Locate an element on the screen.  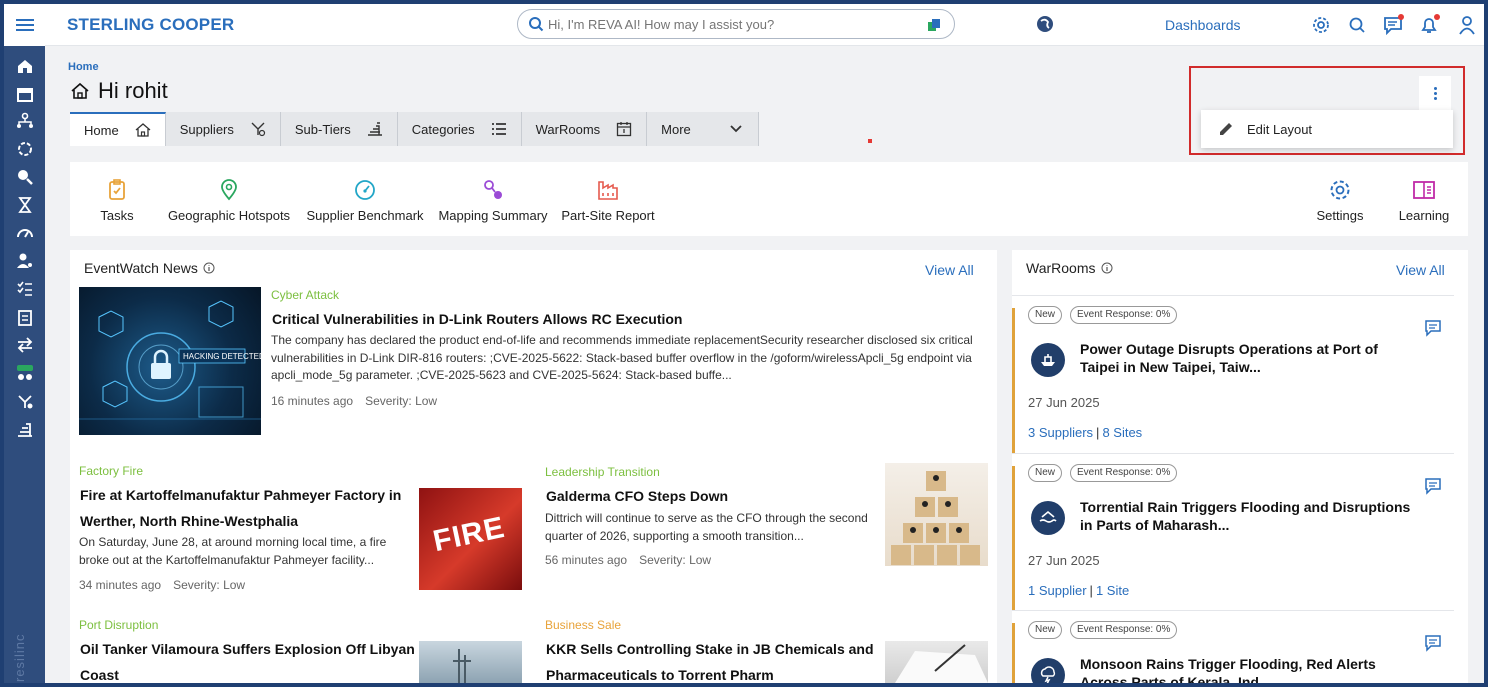
news-item-4-image is located at coordinates (936, 662).